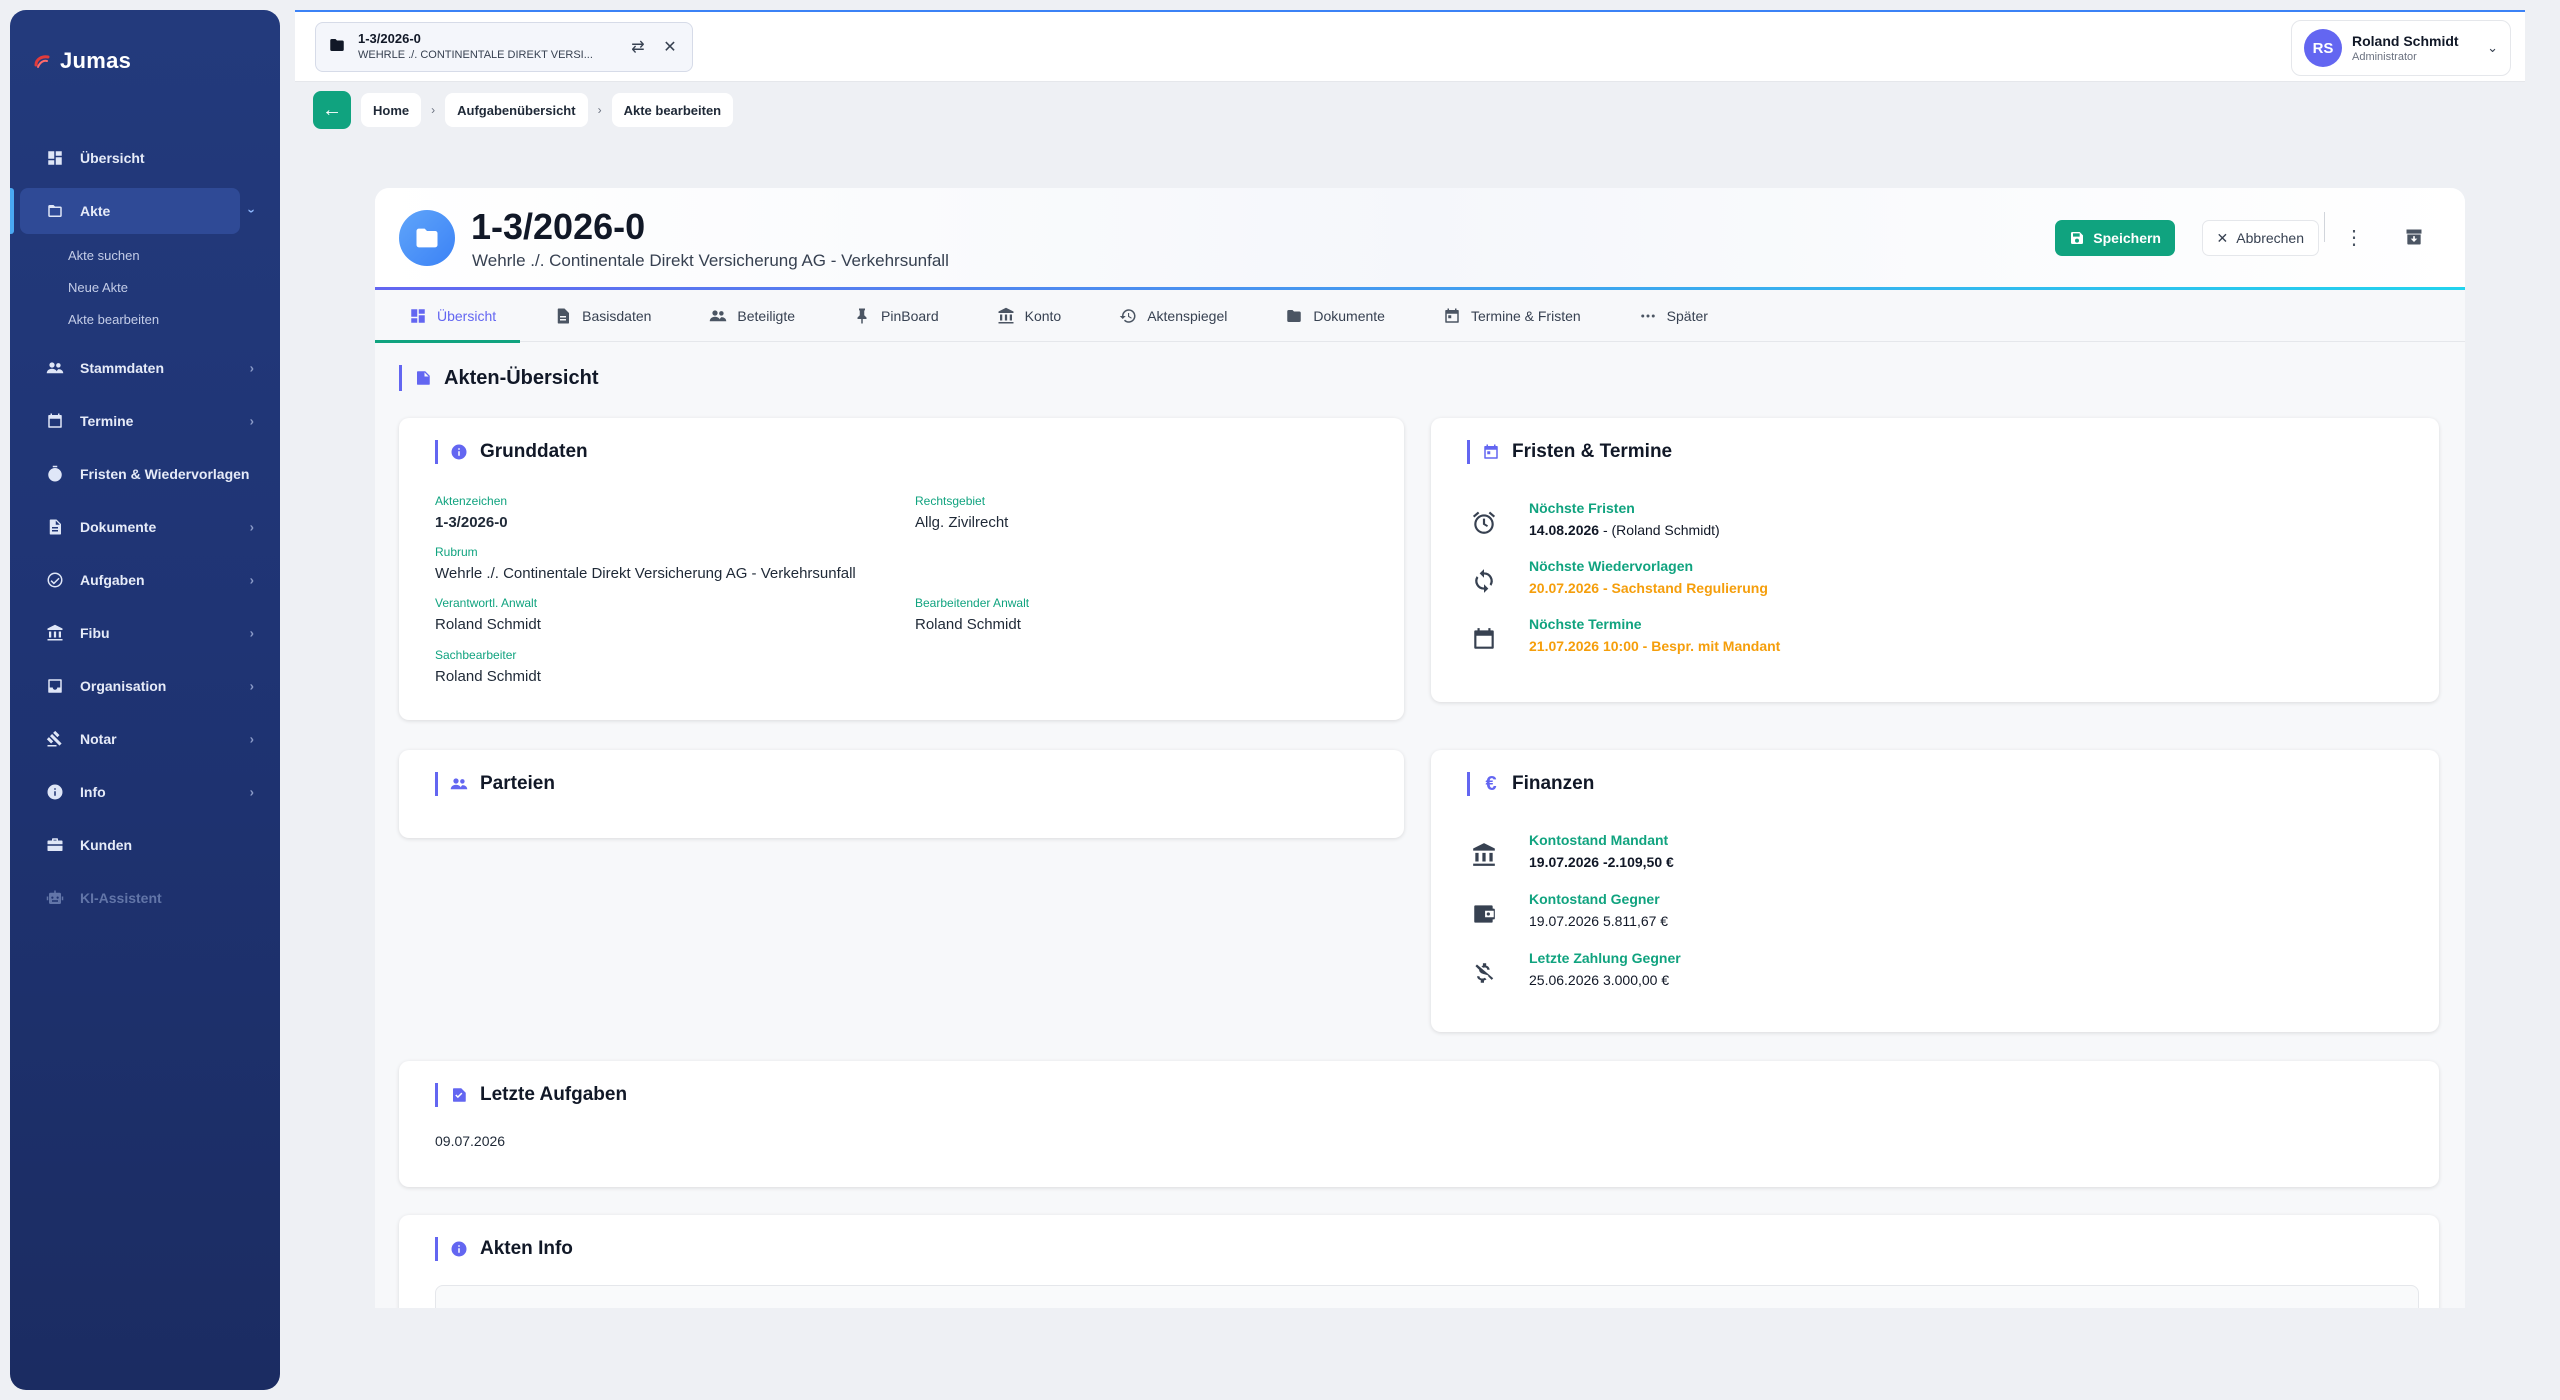 This screenshot has width=2560, height=1400. Describe the element at coordinates (123, 686) in the screenshot. I see `sidebar-item-label: Organisation` at that location.